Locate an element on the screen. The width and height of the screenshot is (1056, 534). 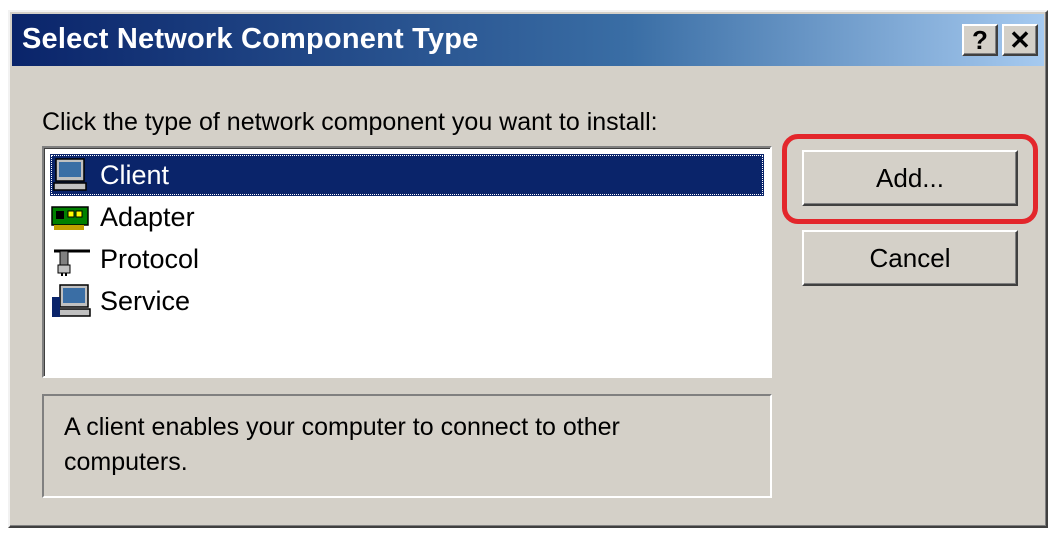
cancel-button-label: Cancel is located at coordinates (910, 257).